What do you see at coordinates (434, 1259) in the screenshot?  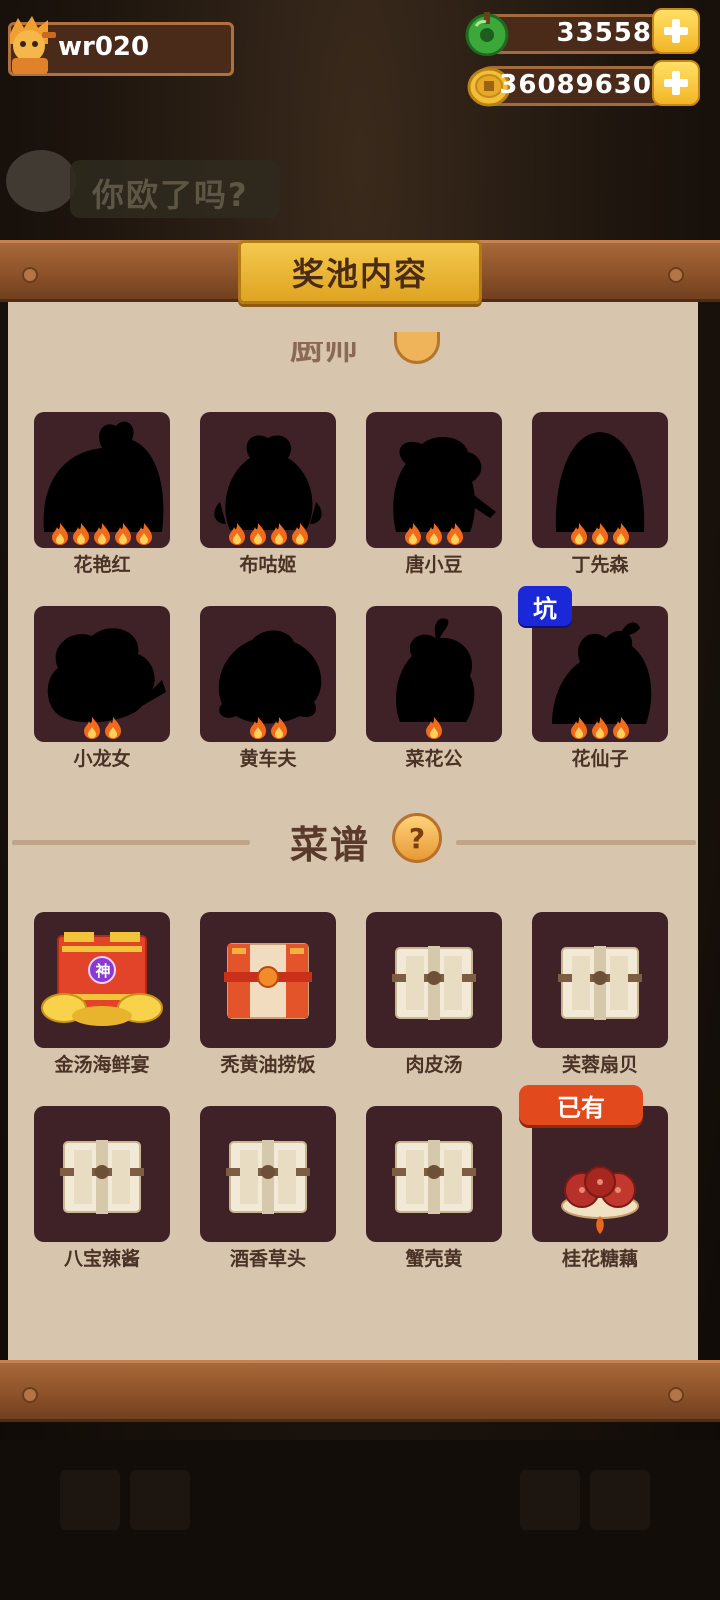 I see `recipe-name: 蟹壳黄` at bounding box center [434, 1259].